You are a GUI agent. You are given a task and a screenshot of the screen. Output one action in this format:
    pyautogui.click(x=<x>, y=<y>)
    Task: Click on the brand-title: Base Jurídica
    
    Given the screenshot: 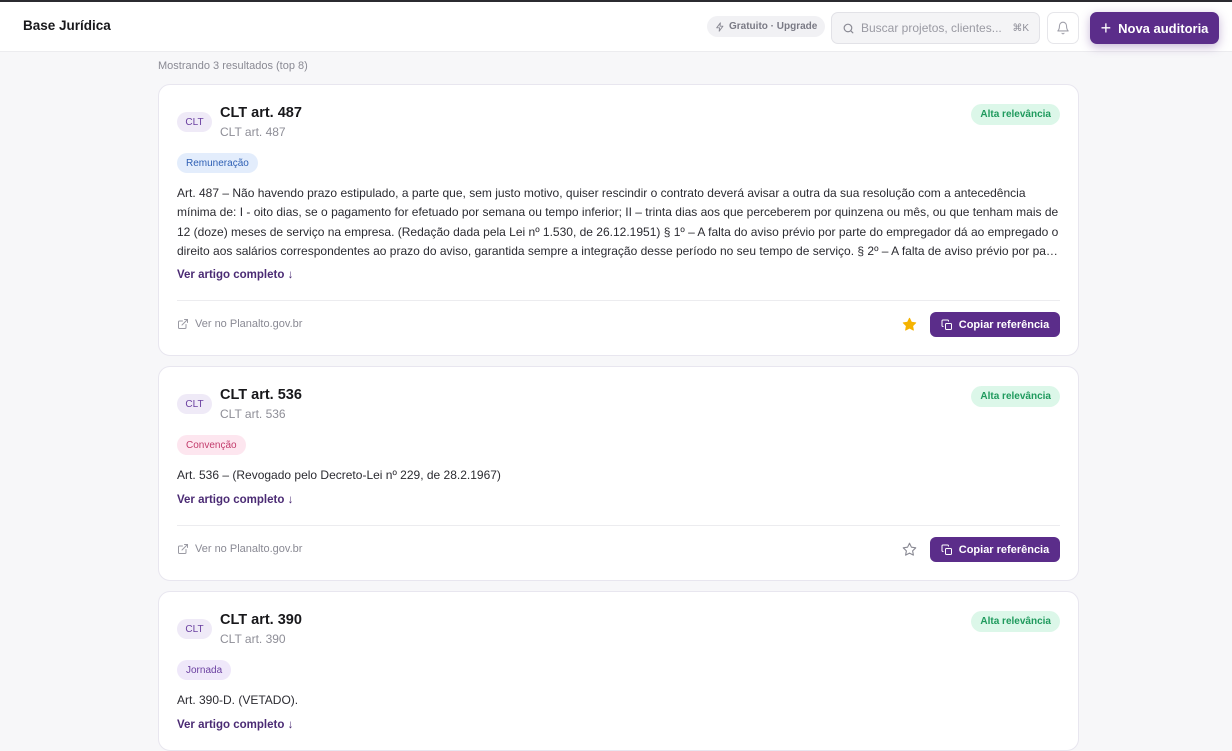 What is the action you would take?
    pyautogui.click(x=67, y=25)
    